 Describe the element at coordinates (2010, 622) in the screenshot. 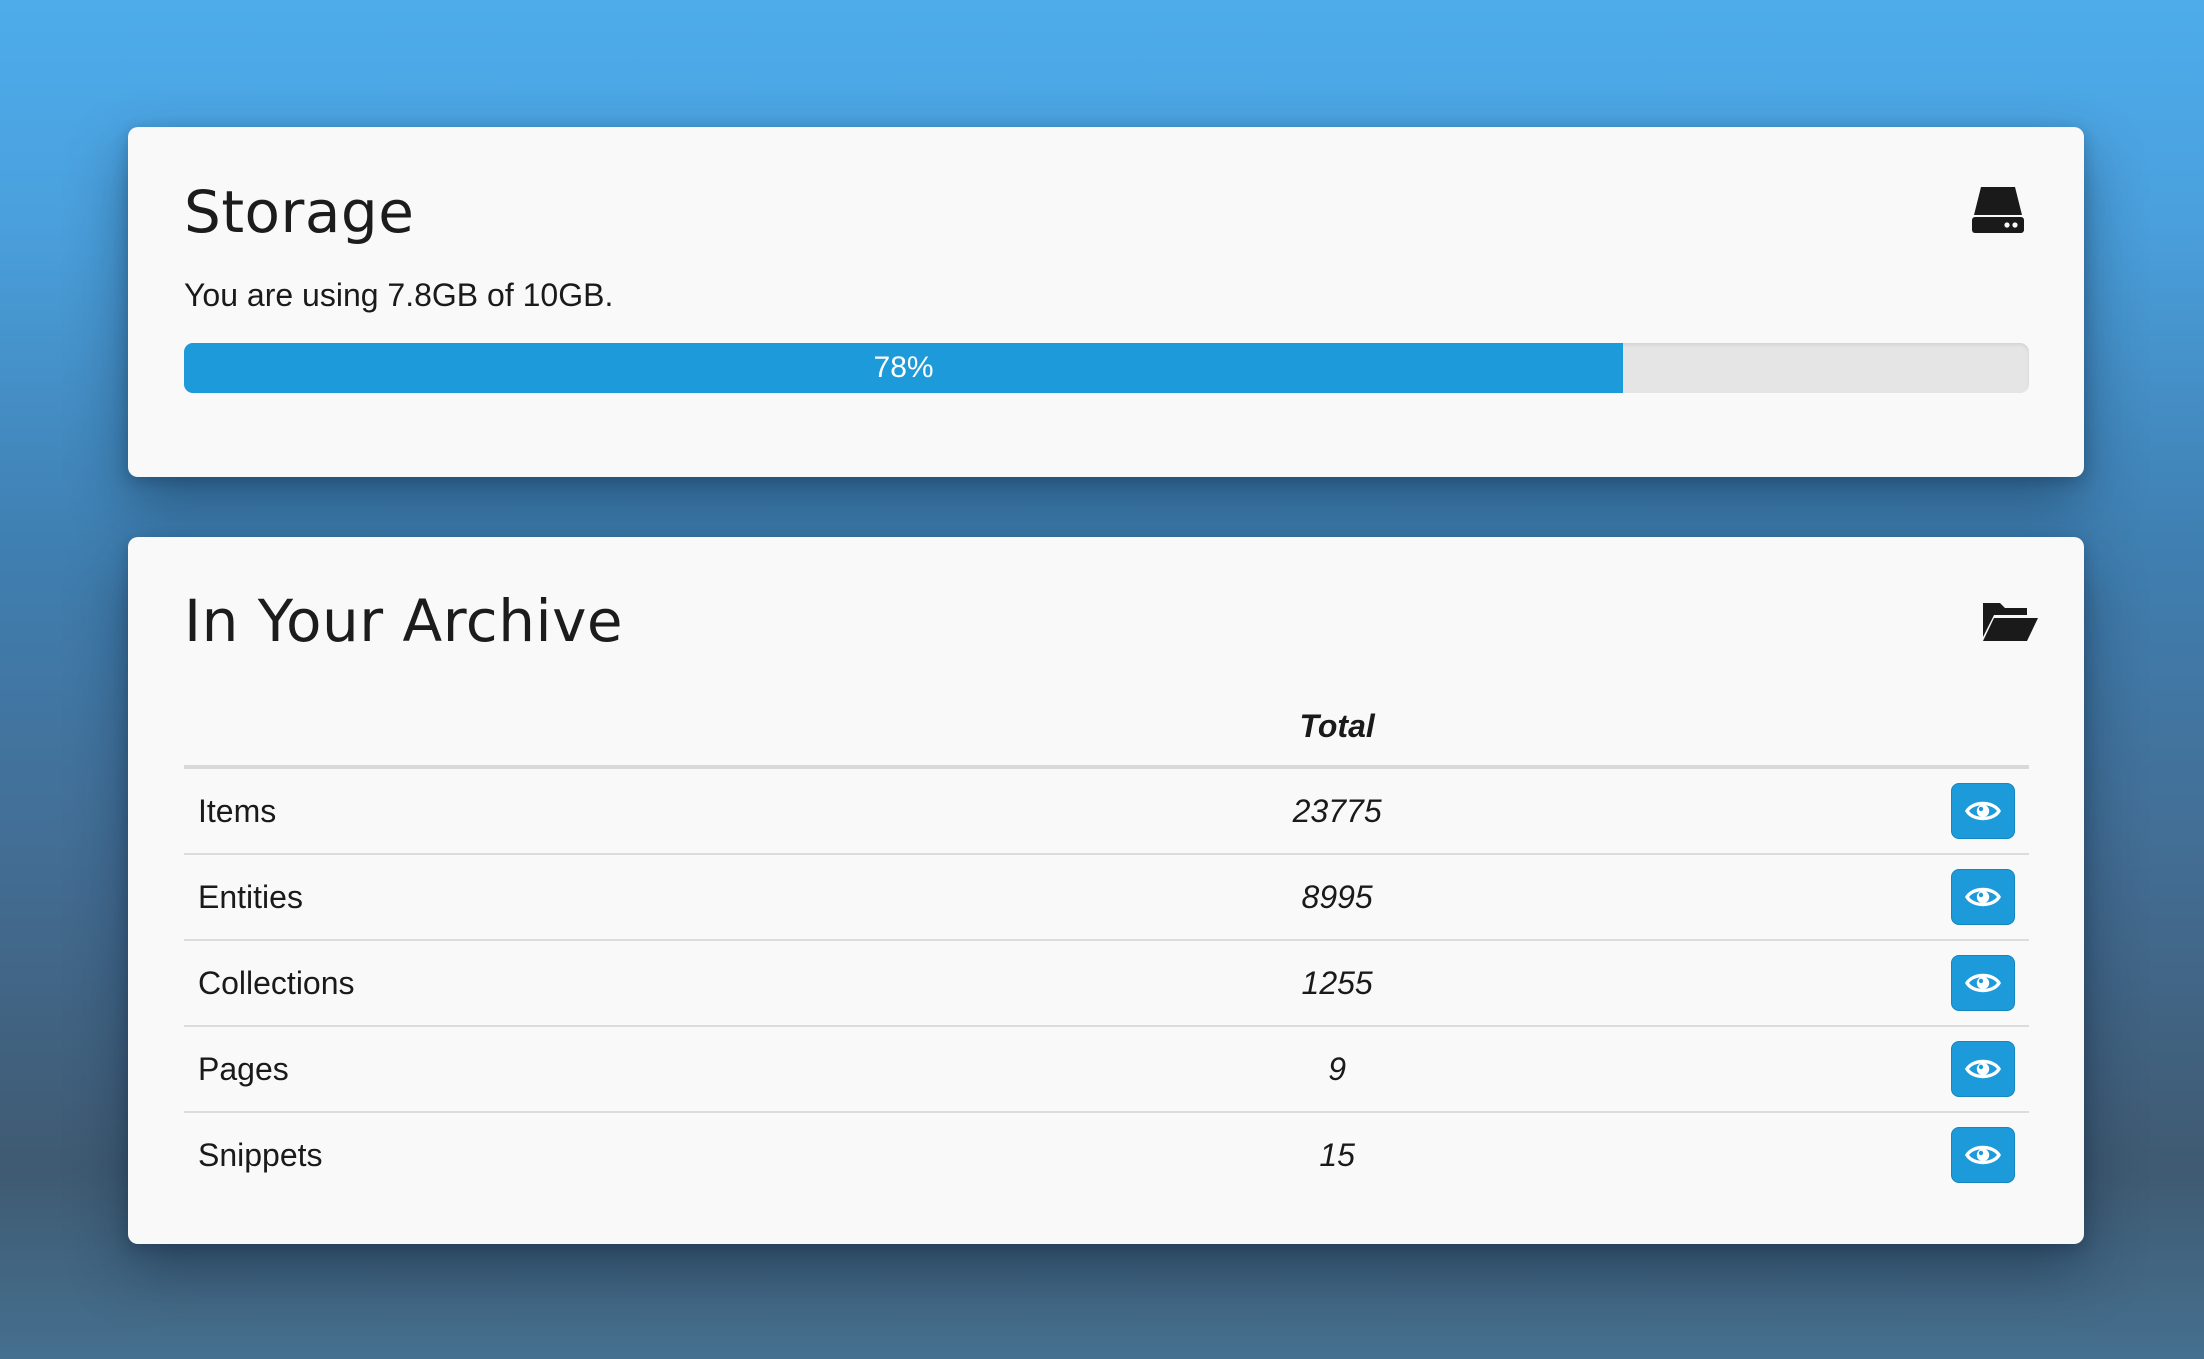

I see `folder-open-icon` at that location.